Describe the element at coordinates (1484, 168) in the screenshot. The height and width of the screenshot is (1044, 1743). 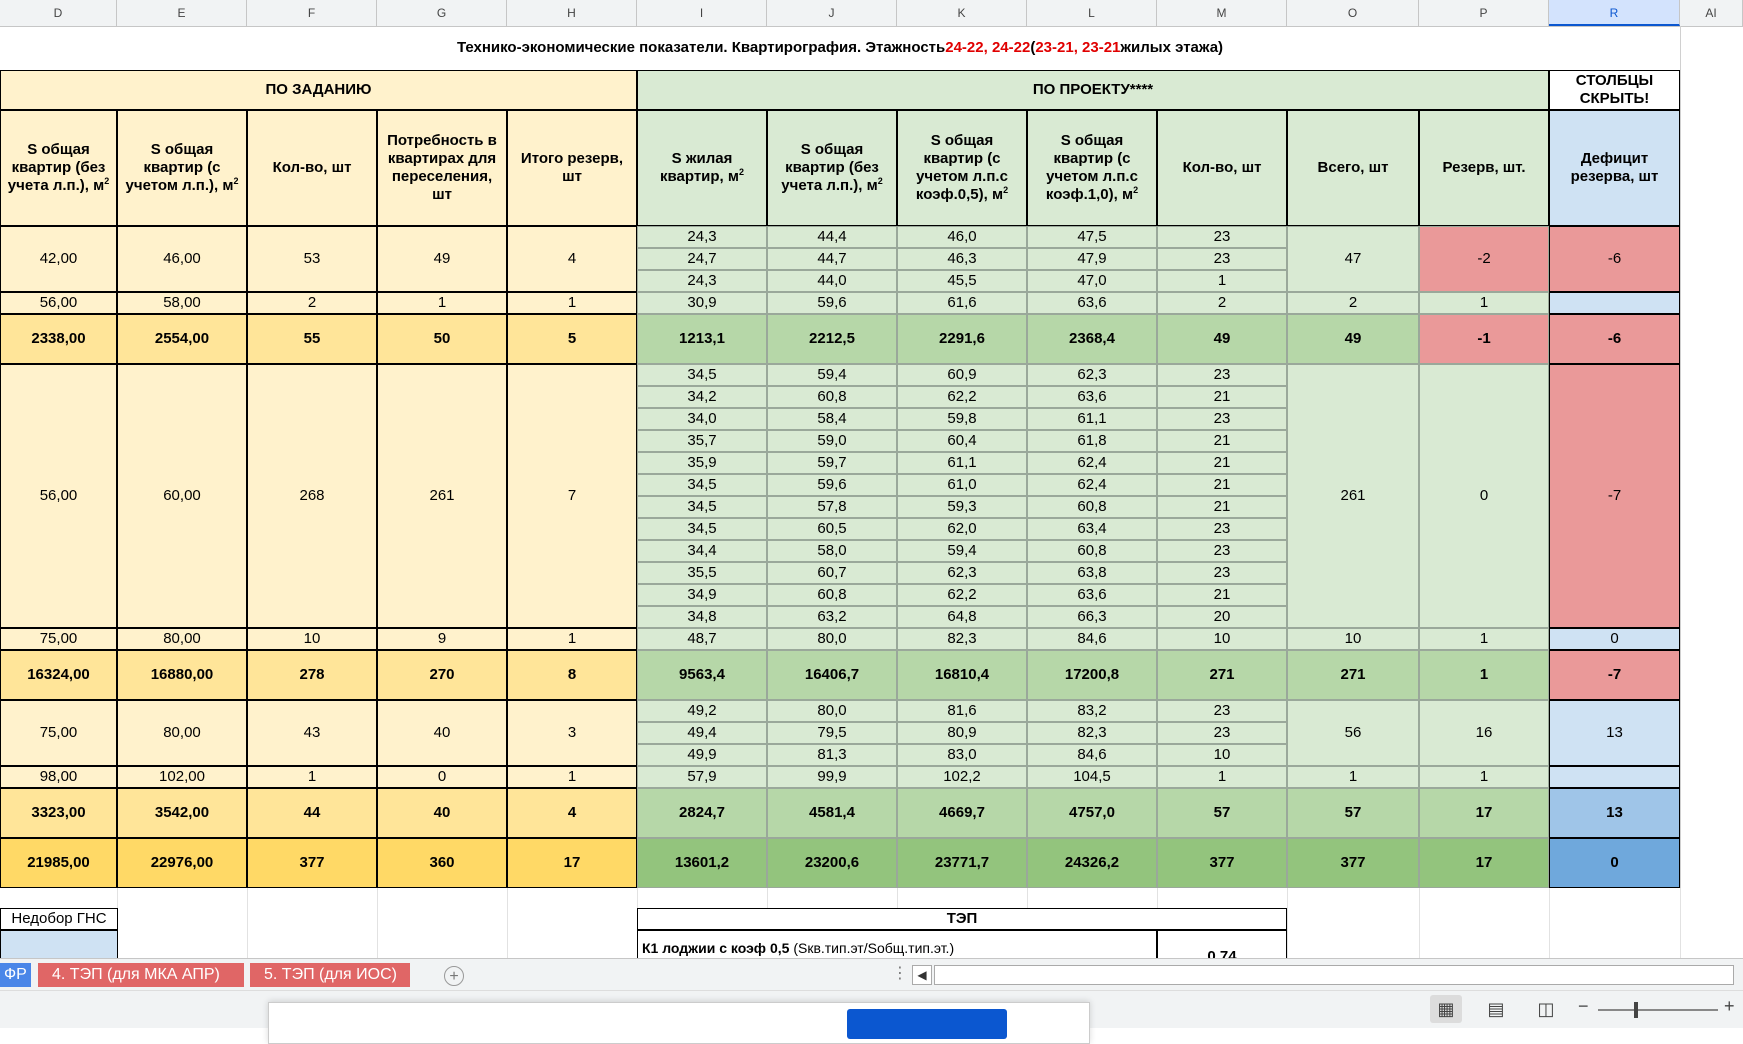
I see `header-p: Резерв, шт.` at that location.